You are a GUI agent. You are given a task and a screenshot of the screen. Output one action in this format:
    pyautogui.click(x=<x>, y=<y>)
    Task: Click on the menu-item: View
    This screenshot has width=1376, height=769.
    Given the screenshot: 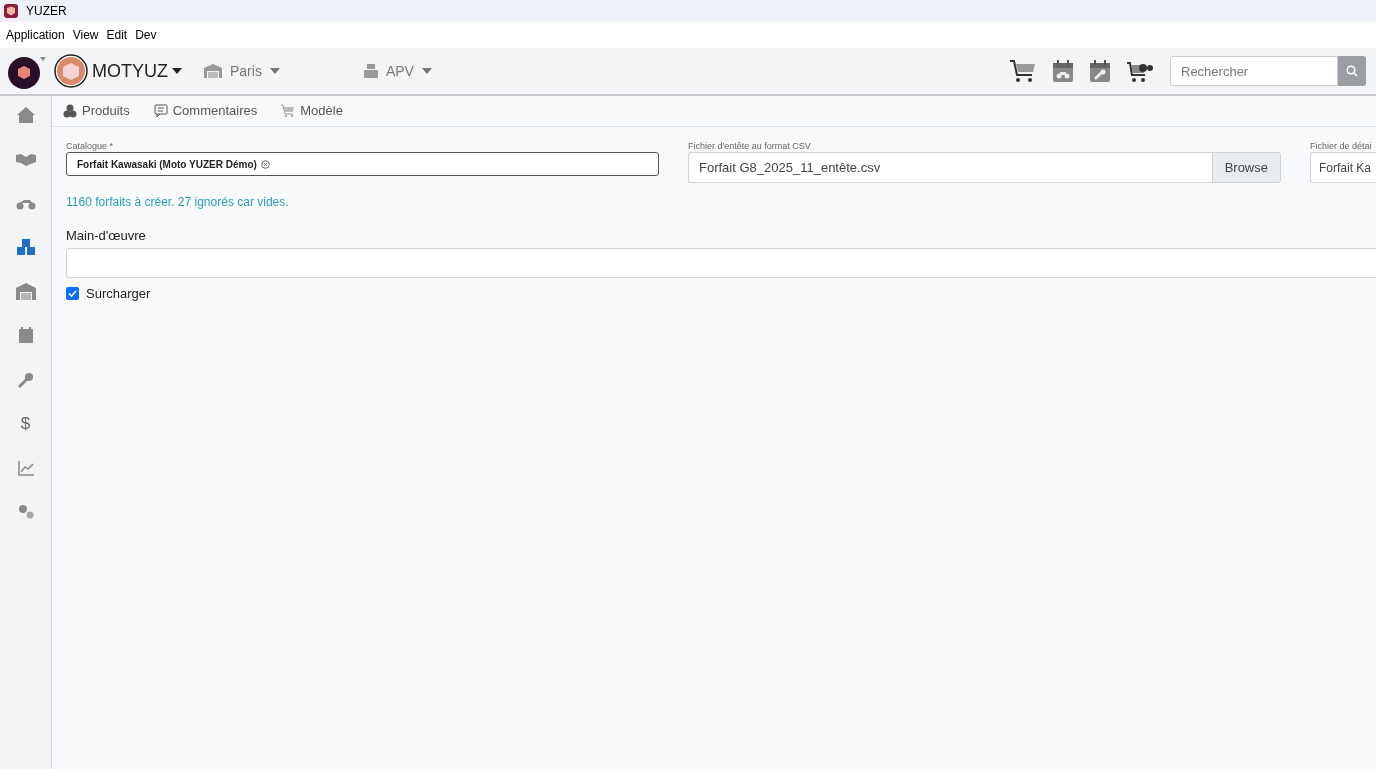 What is the action you would take?
    pyautogui.click(x=85, y=35)
    